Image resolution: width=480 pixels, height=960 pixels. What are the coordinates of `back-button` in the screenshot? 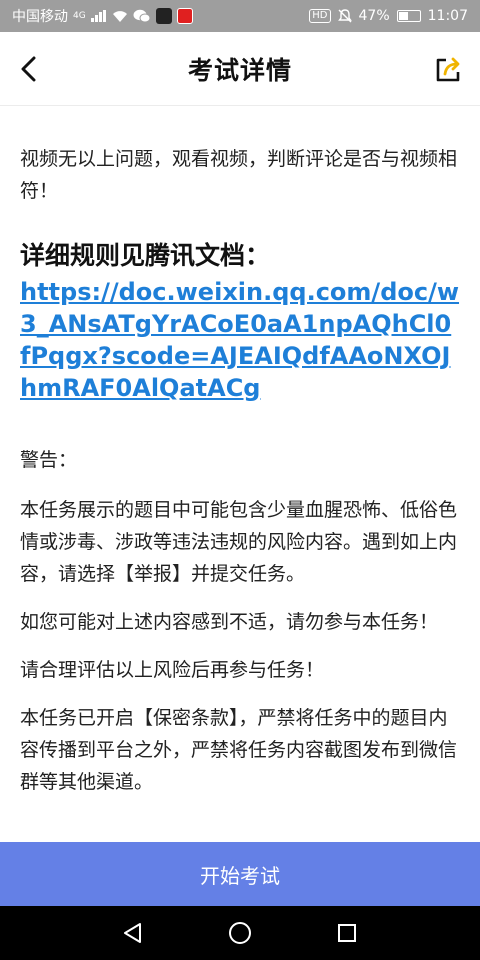 It's located at (29, 69).